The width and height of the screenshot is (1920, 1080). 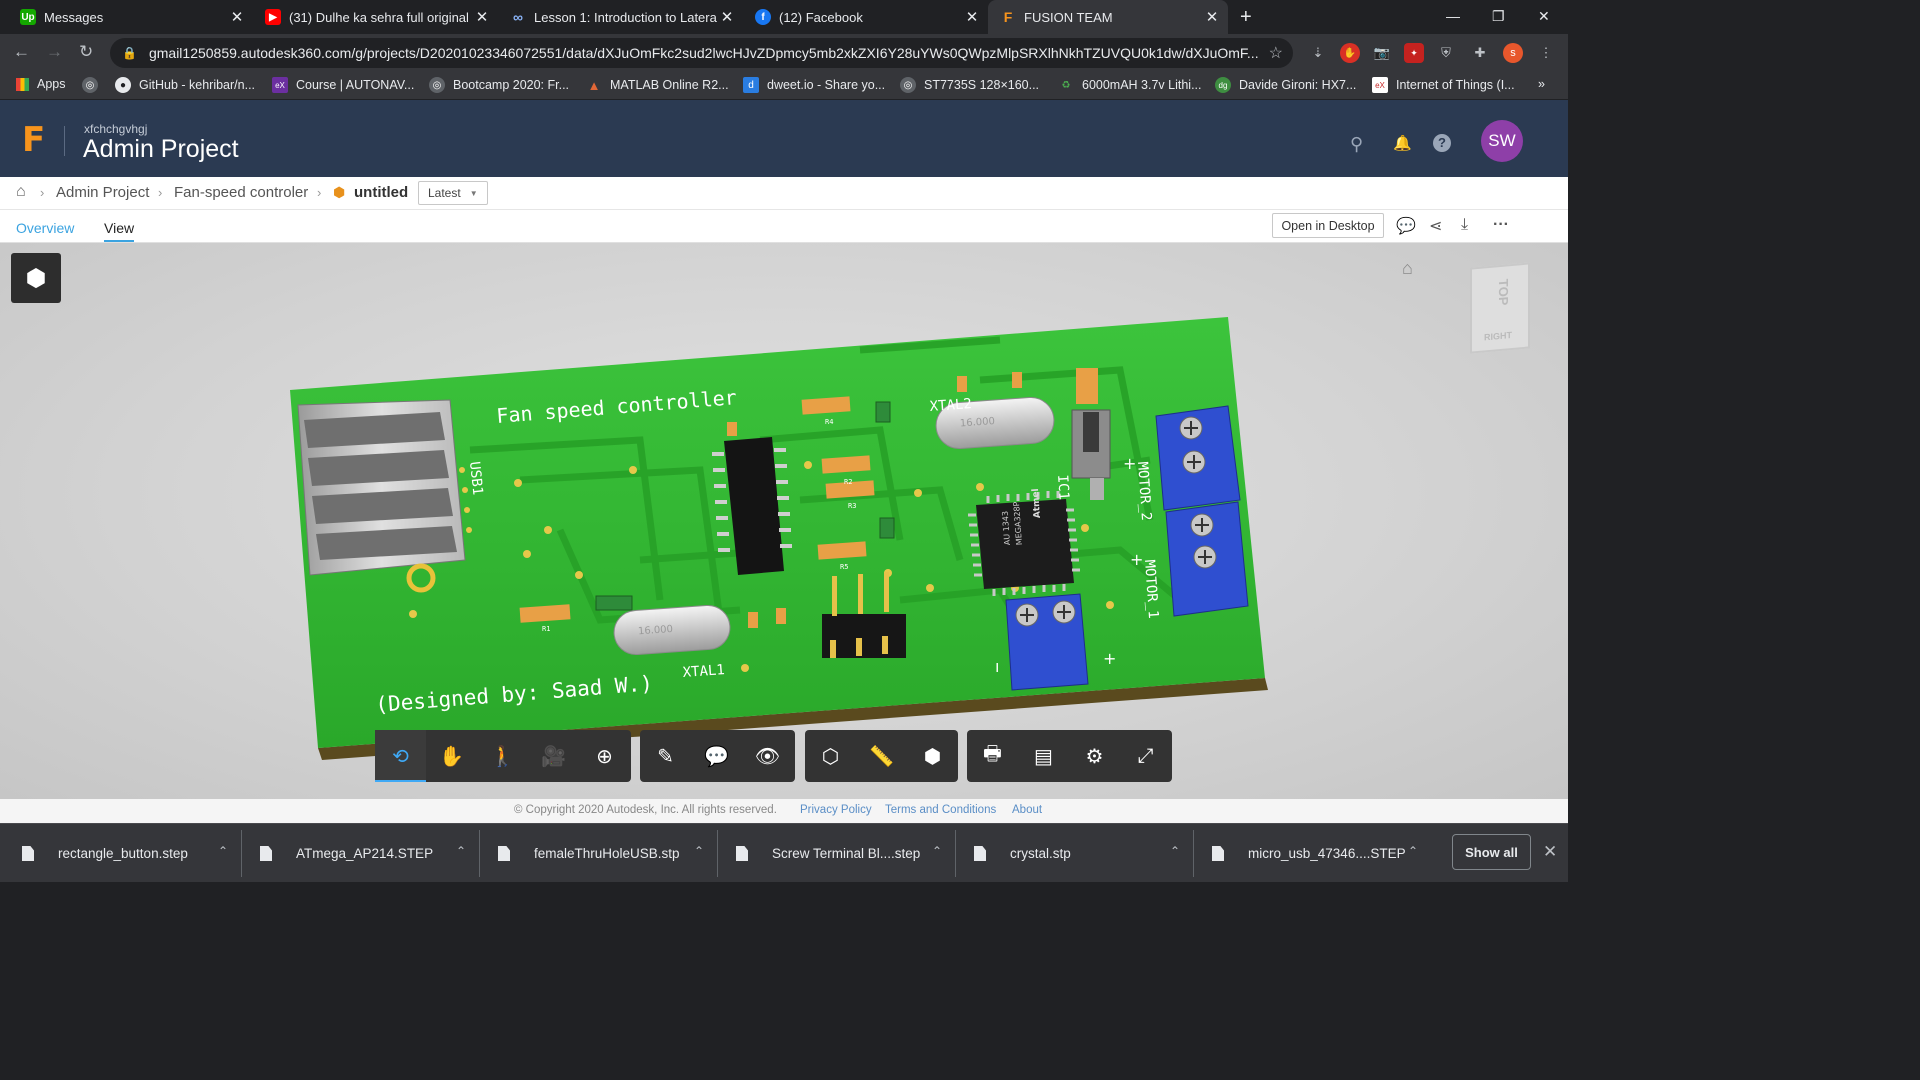 I want to click on settings-tool-icon: ⚙, so click(x=1094, y=756).